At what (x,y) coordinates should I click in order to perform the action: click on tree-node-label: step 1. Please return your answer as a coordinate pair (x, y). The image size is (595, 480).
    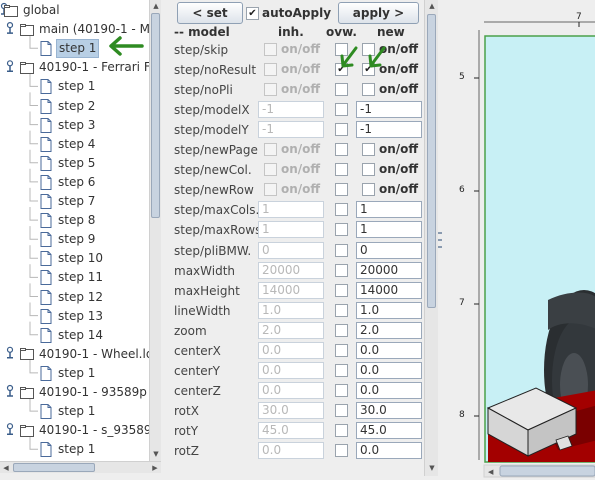
    Looking at the image, I should click on (77, 372).